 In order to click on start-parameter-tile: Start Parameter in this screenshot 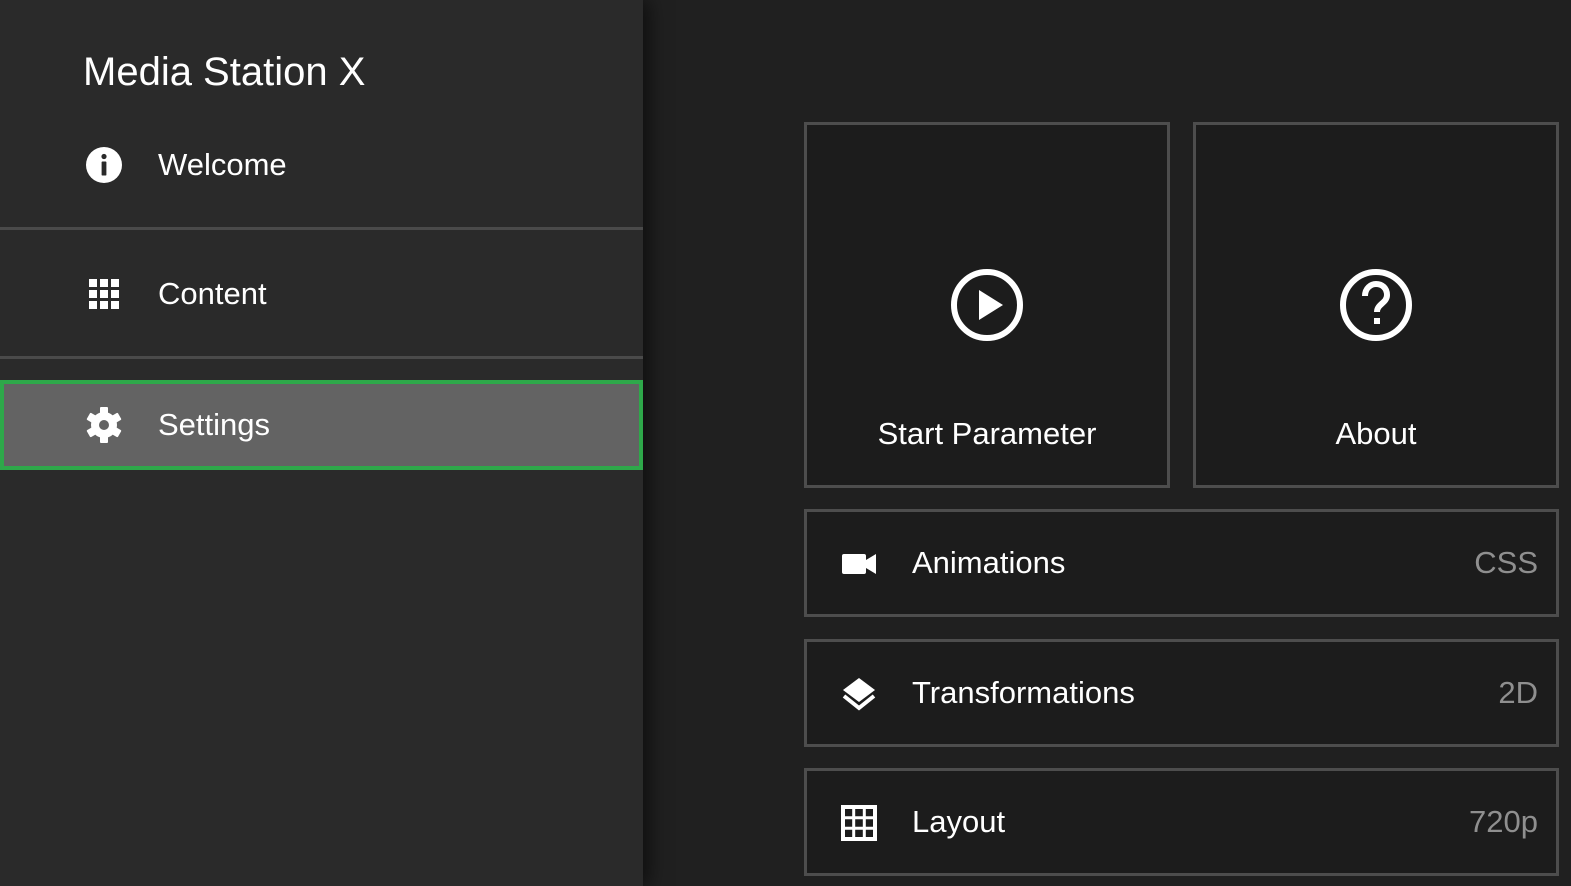, I will do `click(987, 305)`.